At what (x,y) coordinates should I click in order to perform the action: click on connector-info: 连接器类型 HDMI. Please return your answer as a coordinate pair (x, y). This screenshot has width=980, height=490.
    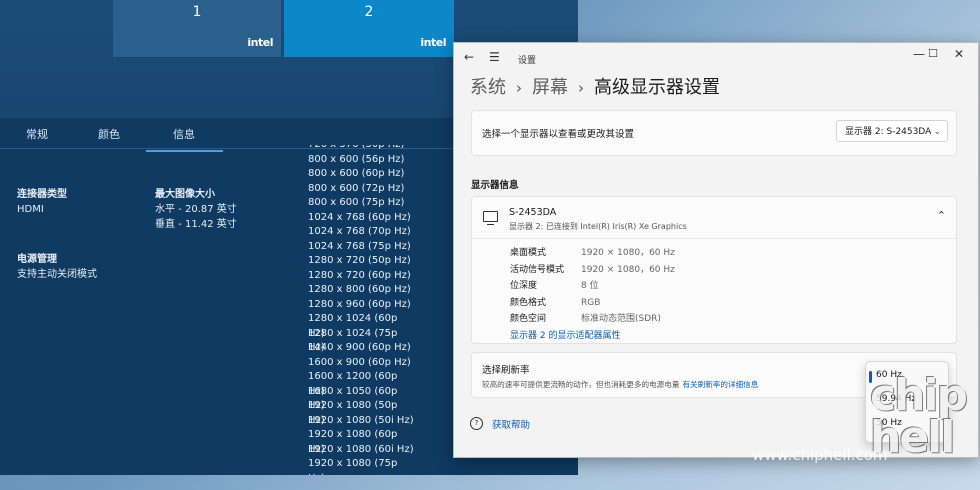
    Looking at the image, I should click on (42, 202).